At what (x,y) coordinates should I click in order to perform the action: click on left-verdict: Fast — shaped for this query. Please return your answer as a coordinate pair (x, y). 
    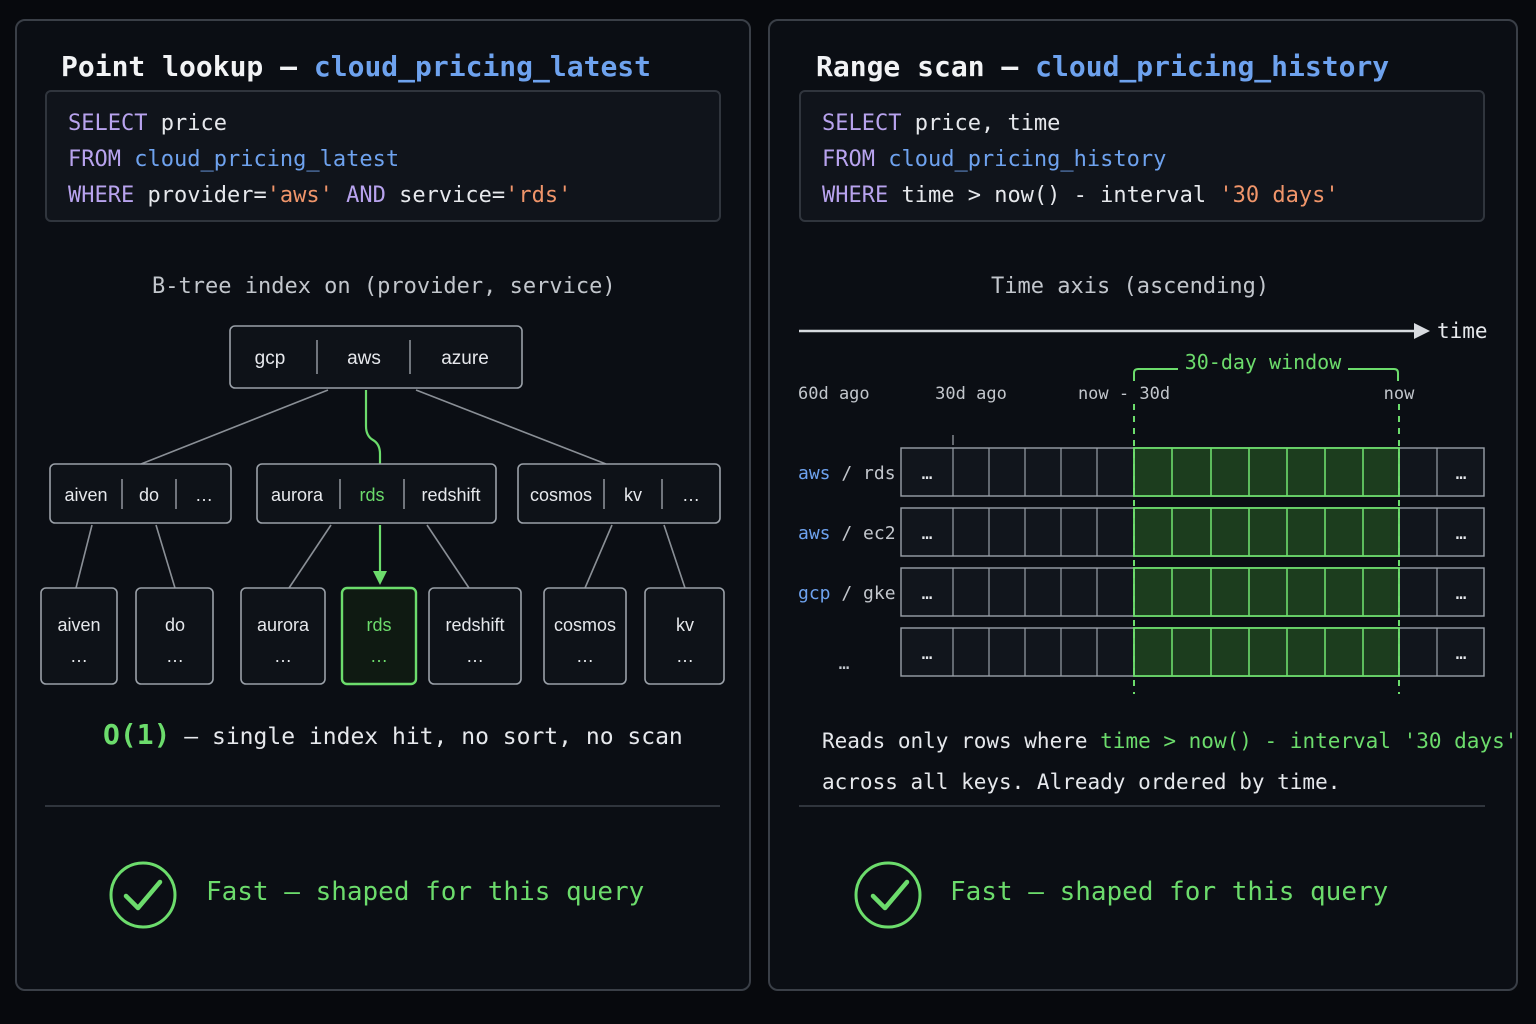
    Looking at the image, I should click on (425, 892).